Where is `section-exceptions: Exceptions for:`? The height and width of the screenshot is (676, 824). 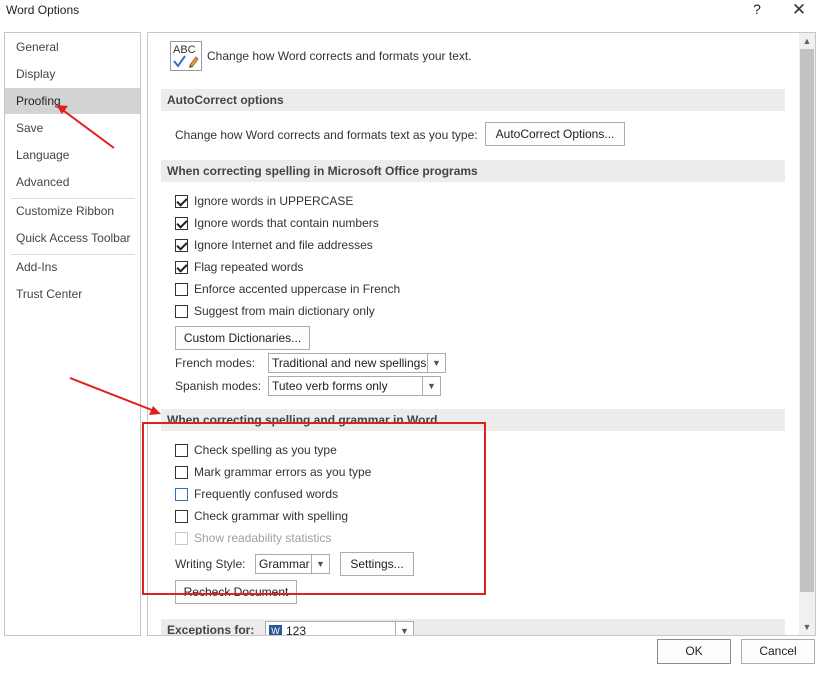 section-exceptions: Exceptions for: is located at coordinates (473, 627).